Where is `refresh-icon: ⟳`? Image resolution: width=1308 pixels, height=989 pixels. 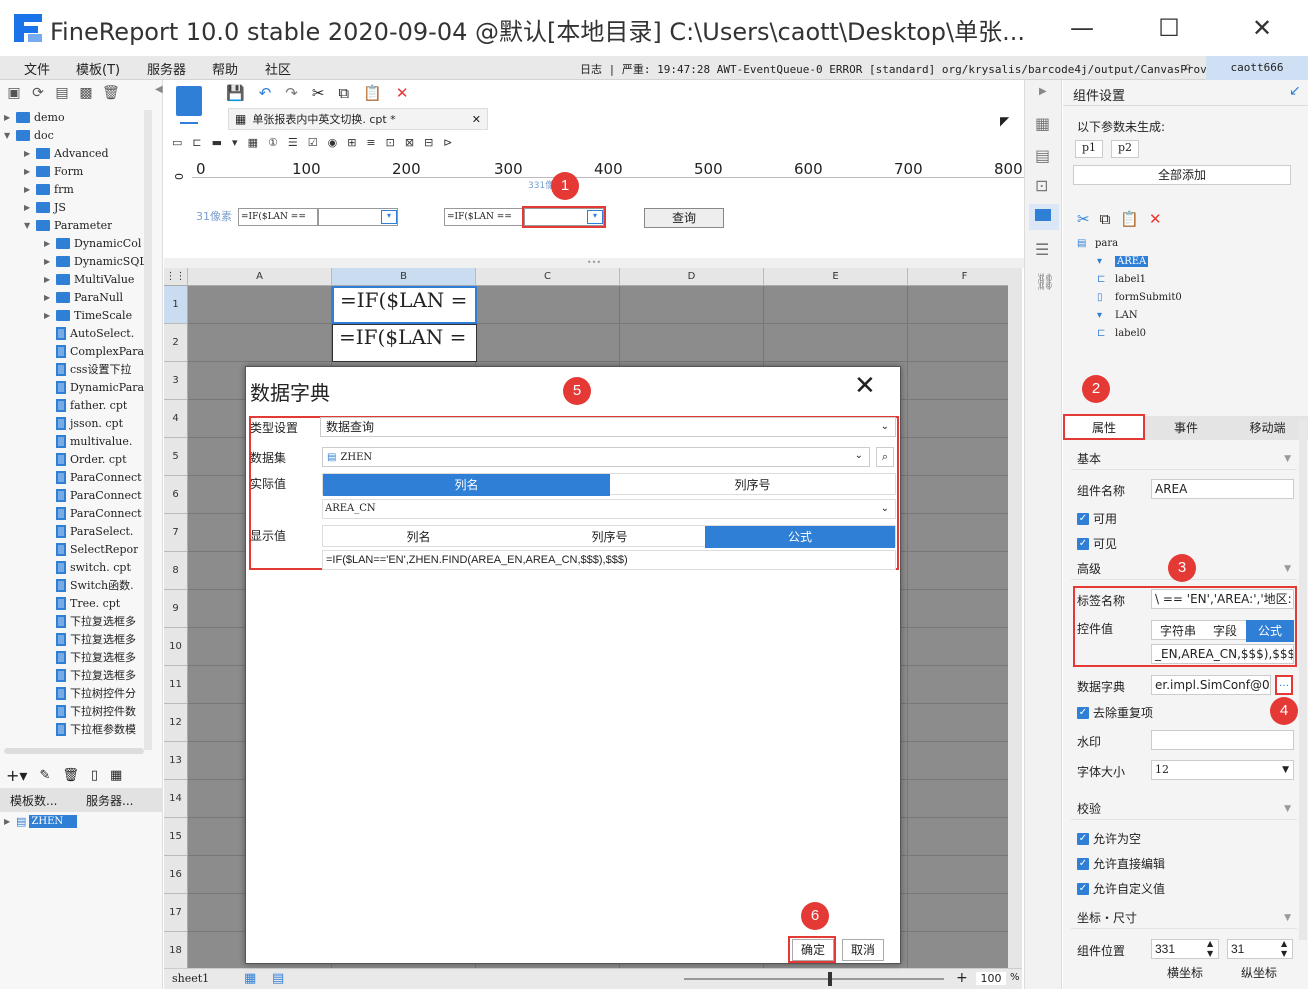
refresh-icon: ⟳ is located at coordinates (38, 93).